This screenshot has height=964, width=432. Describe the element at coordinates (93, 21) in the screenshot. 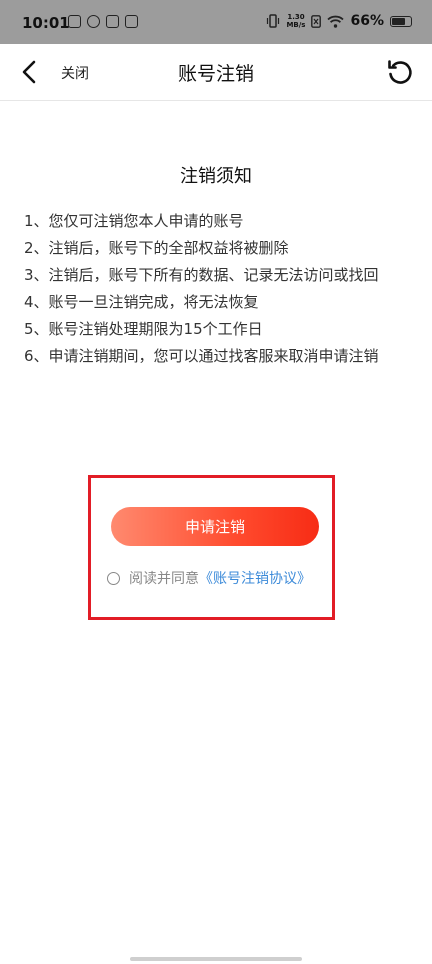

I see `app-icon` at that location.